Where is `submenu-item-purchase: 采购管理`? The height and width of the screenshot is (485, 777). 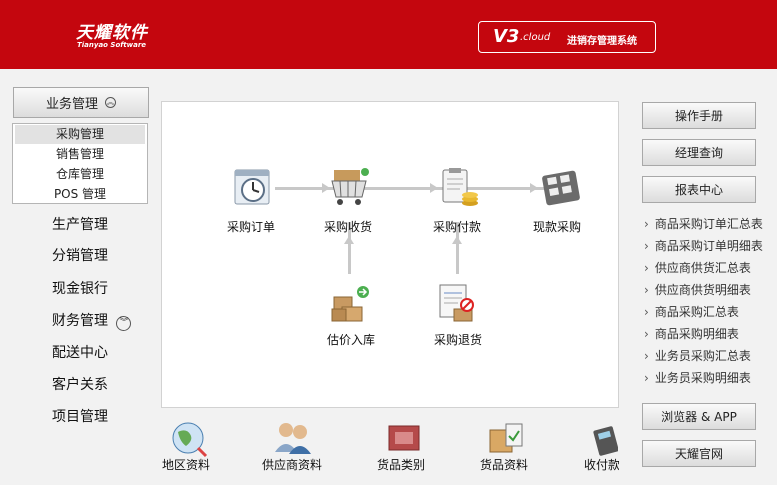
submenu-item-purchase: 采购管理 is located at coordinates (80, 134).